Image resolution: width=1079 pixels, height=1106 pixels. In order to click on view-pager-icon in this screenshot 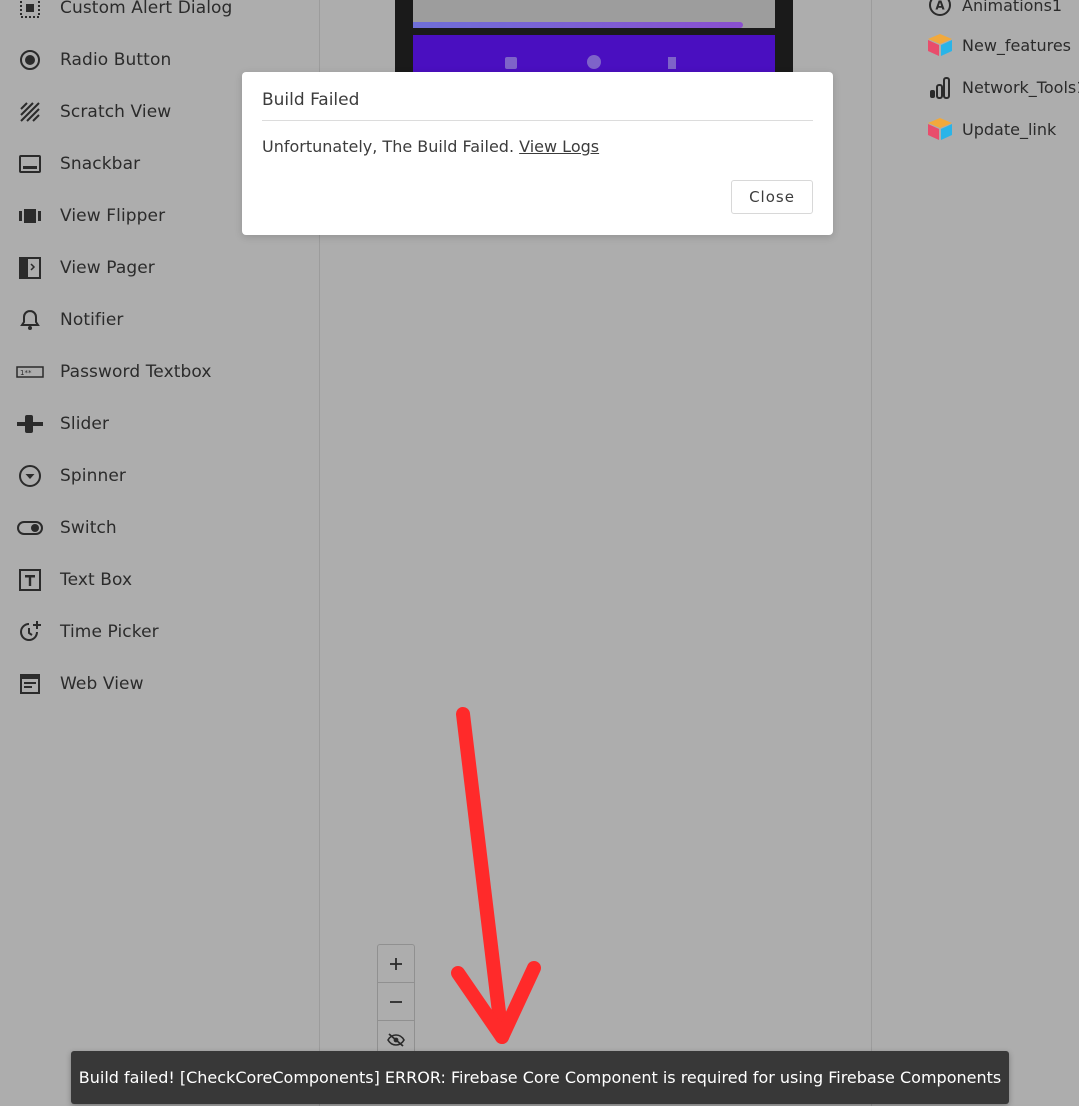, I will do `click(30, 268)`.